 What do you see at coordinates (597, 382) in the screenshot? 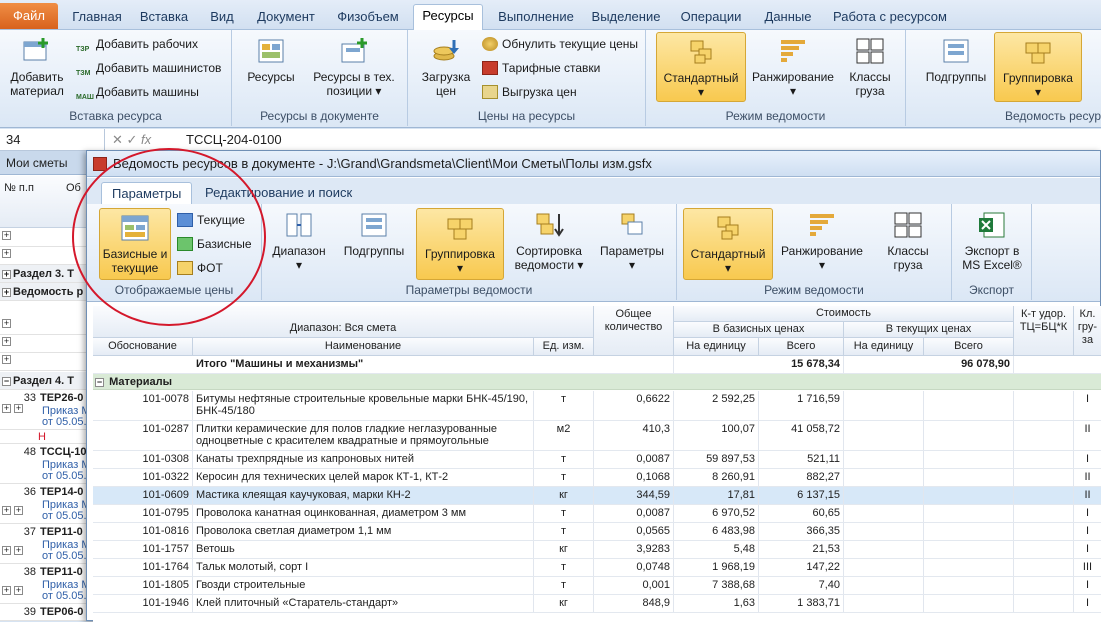
I see `materials-section: − Материалы` at bounding box center [597, 382].